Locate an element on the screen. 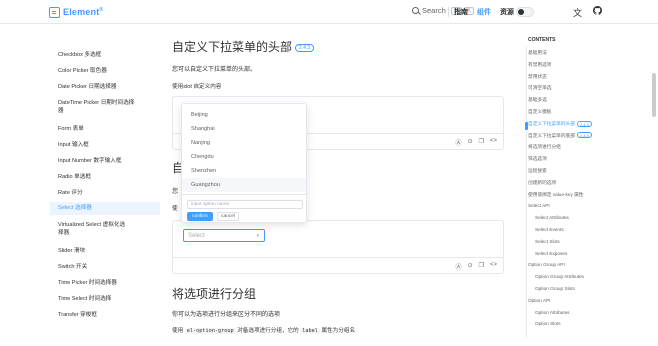  toc-item-label: 将选项进行分组 is located at coordinates (544, 147).